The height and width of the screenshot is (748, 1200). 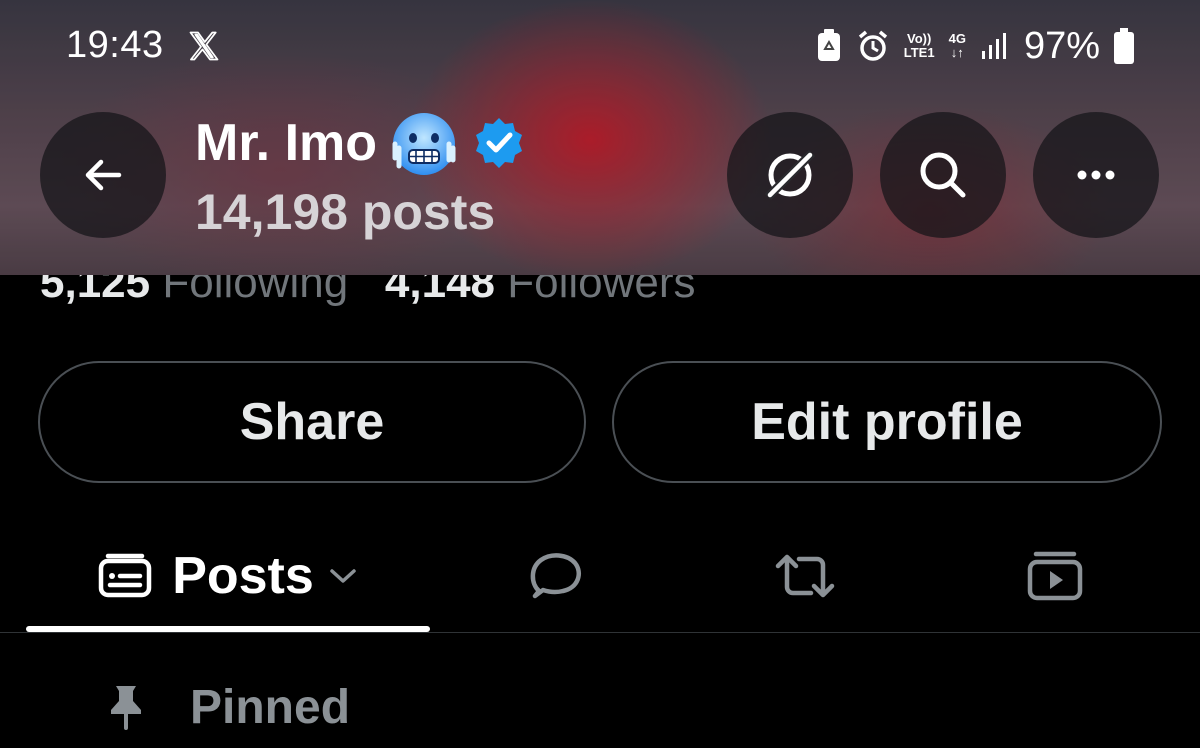 I want to click on alarm-icon, so click(x=872, y=45).